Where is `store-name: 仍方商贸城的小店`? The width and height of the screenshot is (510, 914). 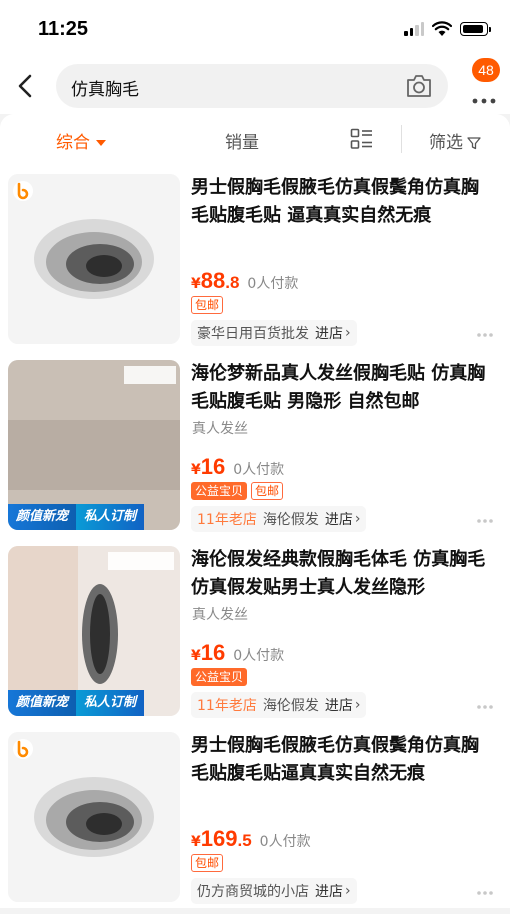 store-name: 仍方商贸城的小店 is located at coordinates (253, 892).